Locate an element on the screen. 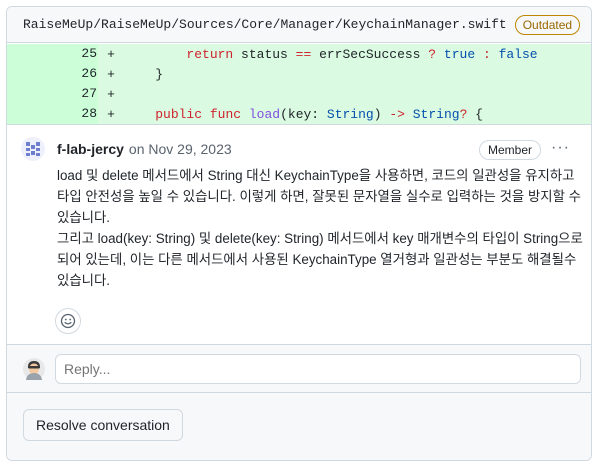 The image size is (597, 473). code-token: true is located at coordinates (459, 54).